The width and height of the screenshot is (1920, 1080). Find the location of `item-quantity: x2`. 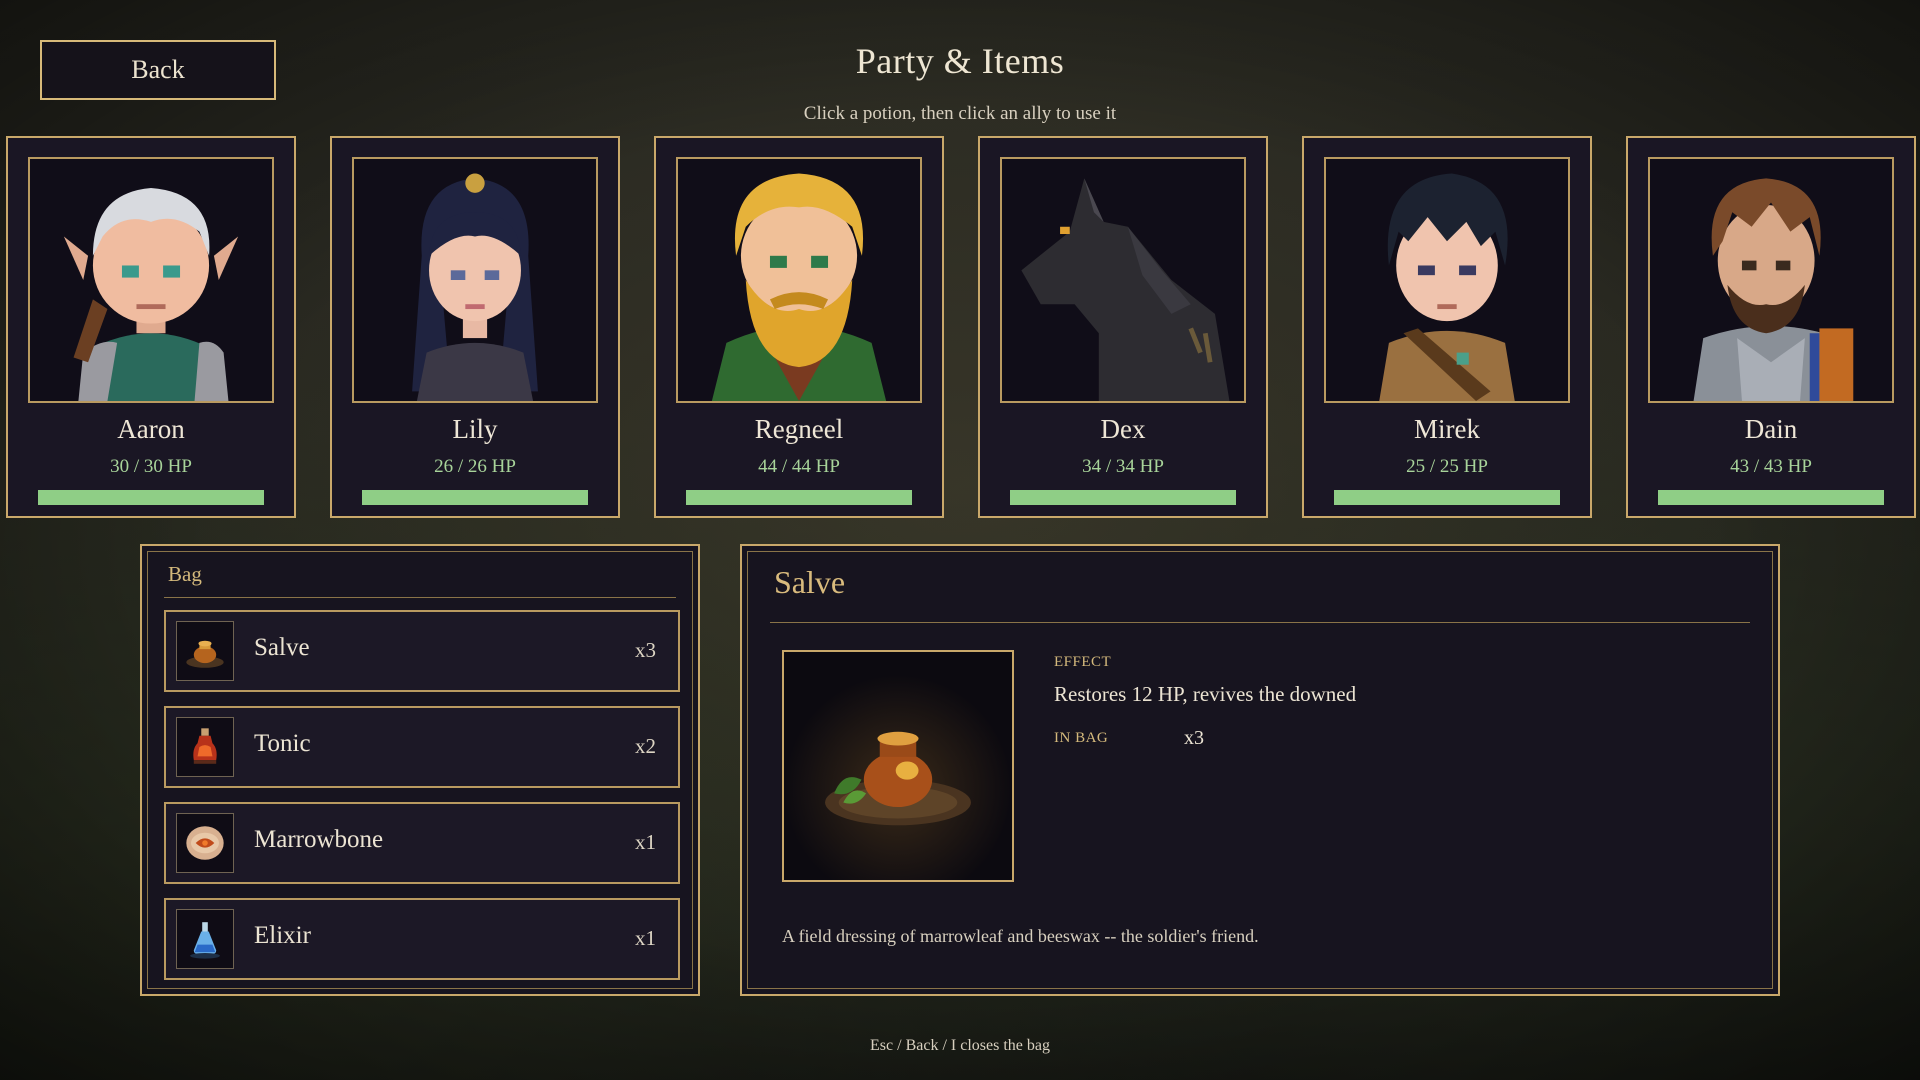

item-quantity: x2 is located at coordinates (645, 746).